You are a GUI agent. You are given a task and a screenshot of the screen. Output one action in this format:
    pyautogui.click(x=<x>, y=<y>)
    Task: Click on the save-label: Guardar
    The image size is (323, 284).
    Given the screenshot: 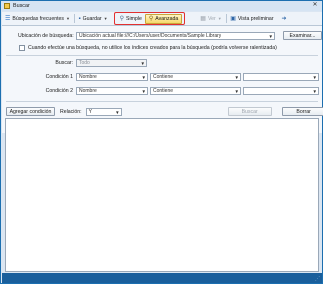 What is the action you would take?
    pyautogui.click(x=92, y=18)
    